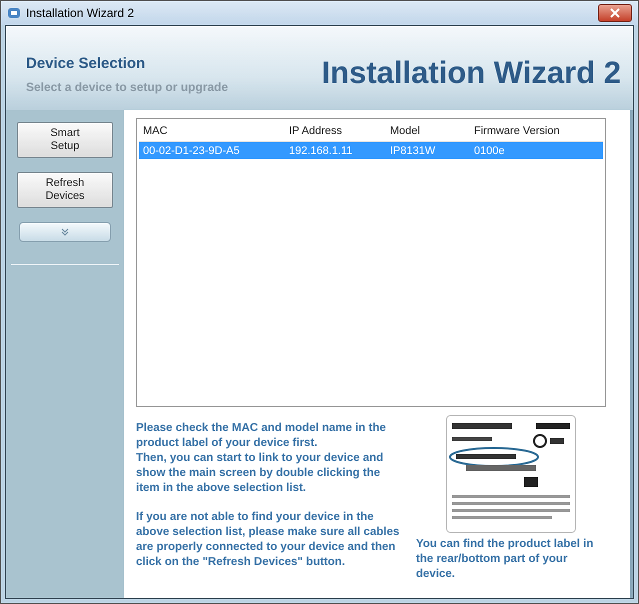 The image size is (639, 604). Describe the element at coordinates (65, 140) in the screenshot. I see `sidebar-button: Smart Setup` at that location.